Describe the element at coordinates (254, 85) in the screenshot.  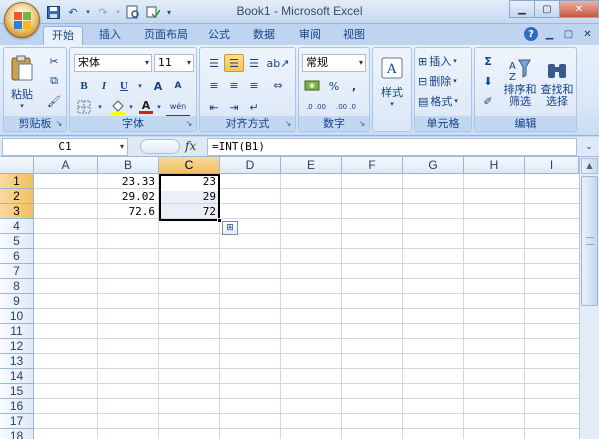
I see `align-right-icon: ≡` at that location.